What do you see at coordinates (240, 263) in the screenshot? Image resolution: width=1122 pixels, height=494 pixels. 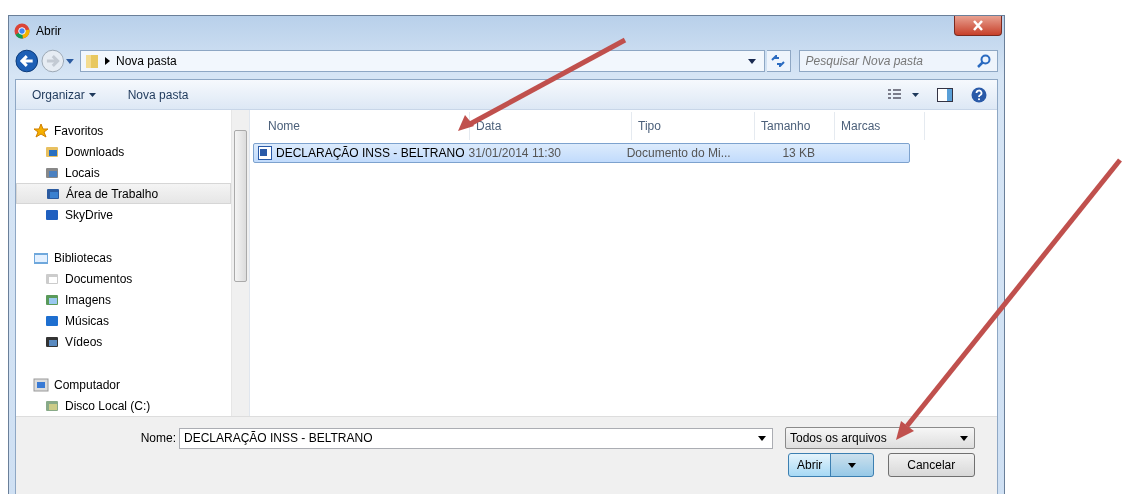 I see `scrollbar` at bounding box center [240, 263].